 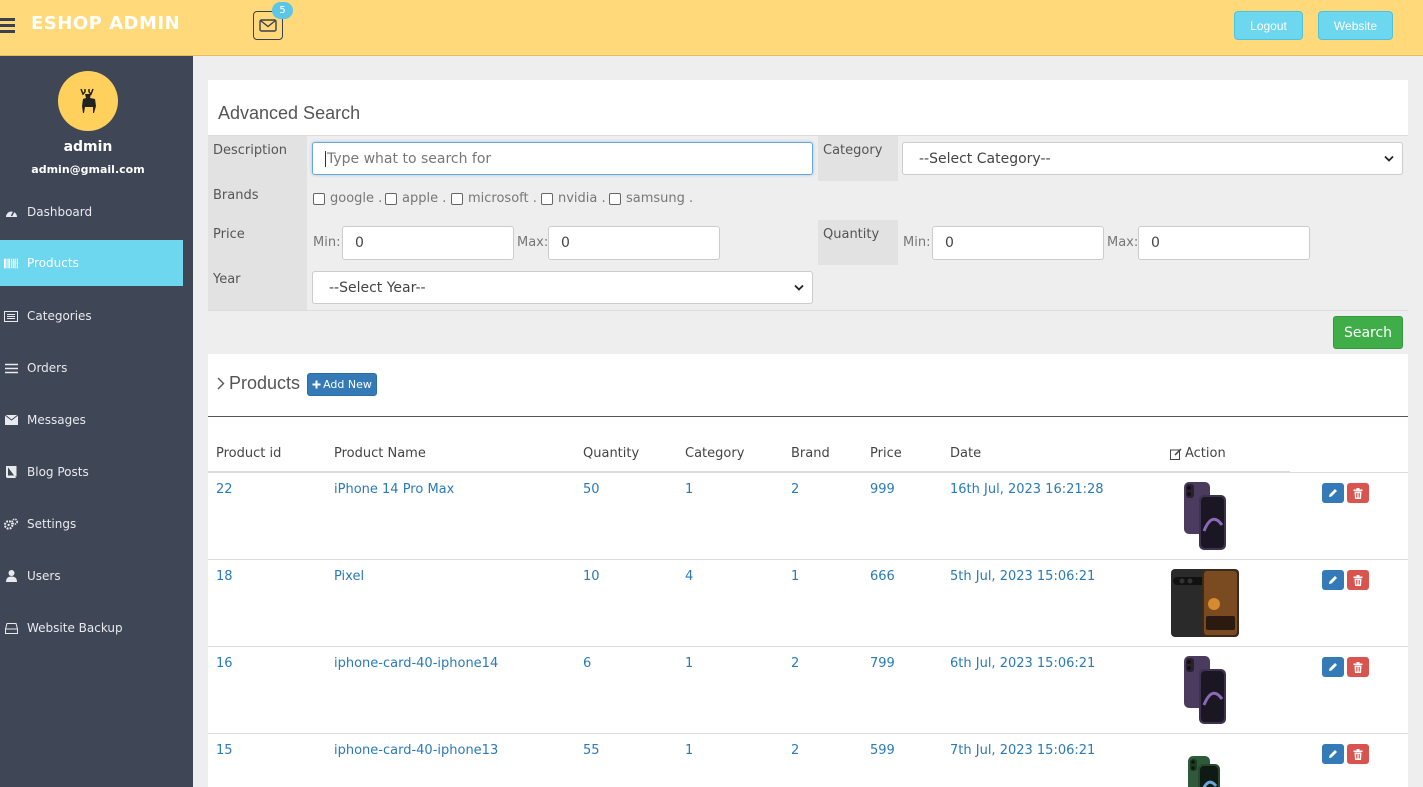 What do you see at coordinates (810, 453) in the screenshot?
I see `column-header-brand: Brand` at bounding box center [810, 453].